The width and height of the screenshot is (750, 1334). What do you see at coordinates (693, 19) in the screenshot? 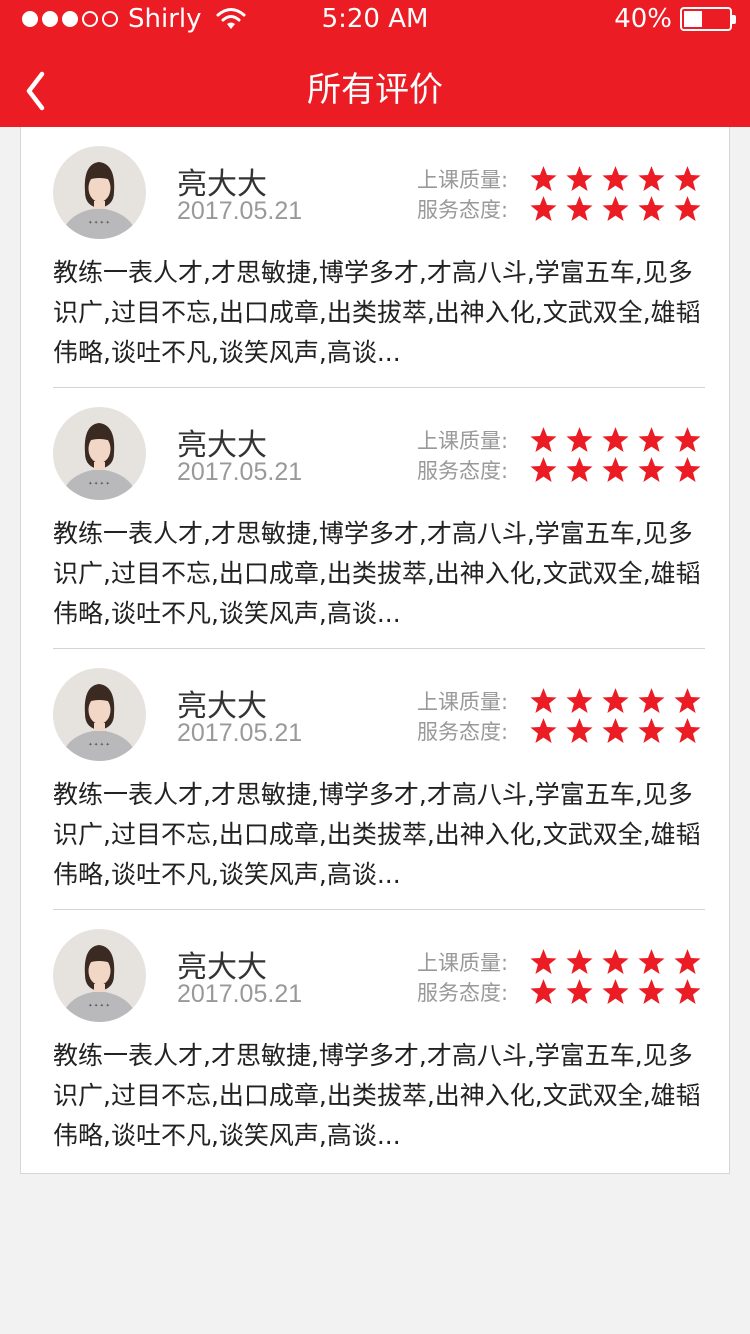
I see `battery-fill` at bounding box center [693, 19].